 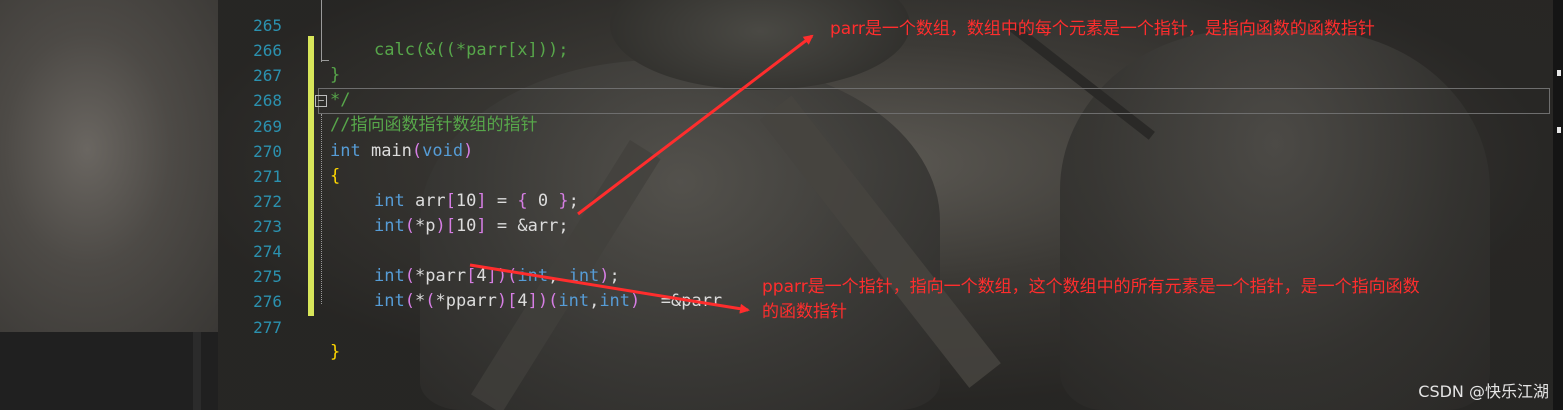 What do you see at coordinates (885, 275) in the screenshot?
I see `code-line: 275 int(*(*pparr)[4])(int,int) =&parr` at bounding box center [885, 275].